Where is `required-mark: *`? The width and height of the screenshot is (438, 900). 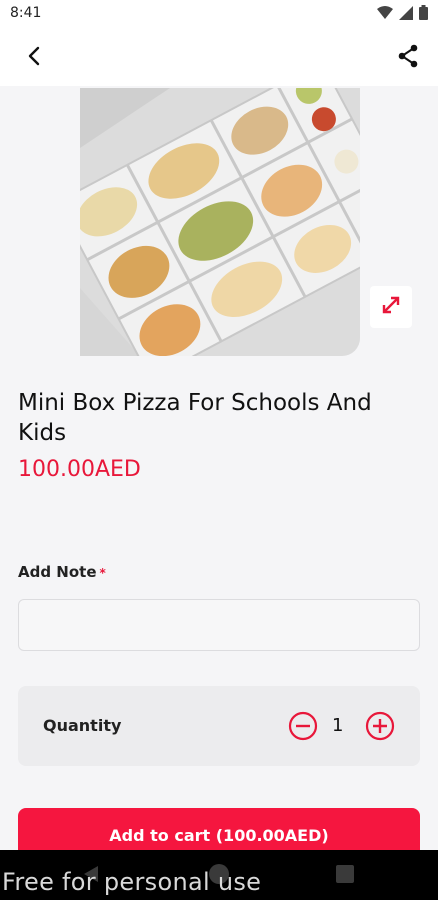 required-mark: * is located at coordinates (102, 573).